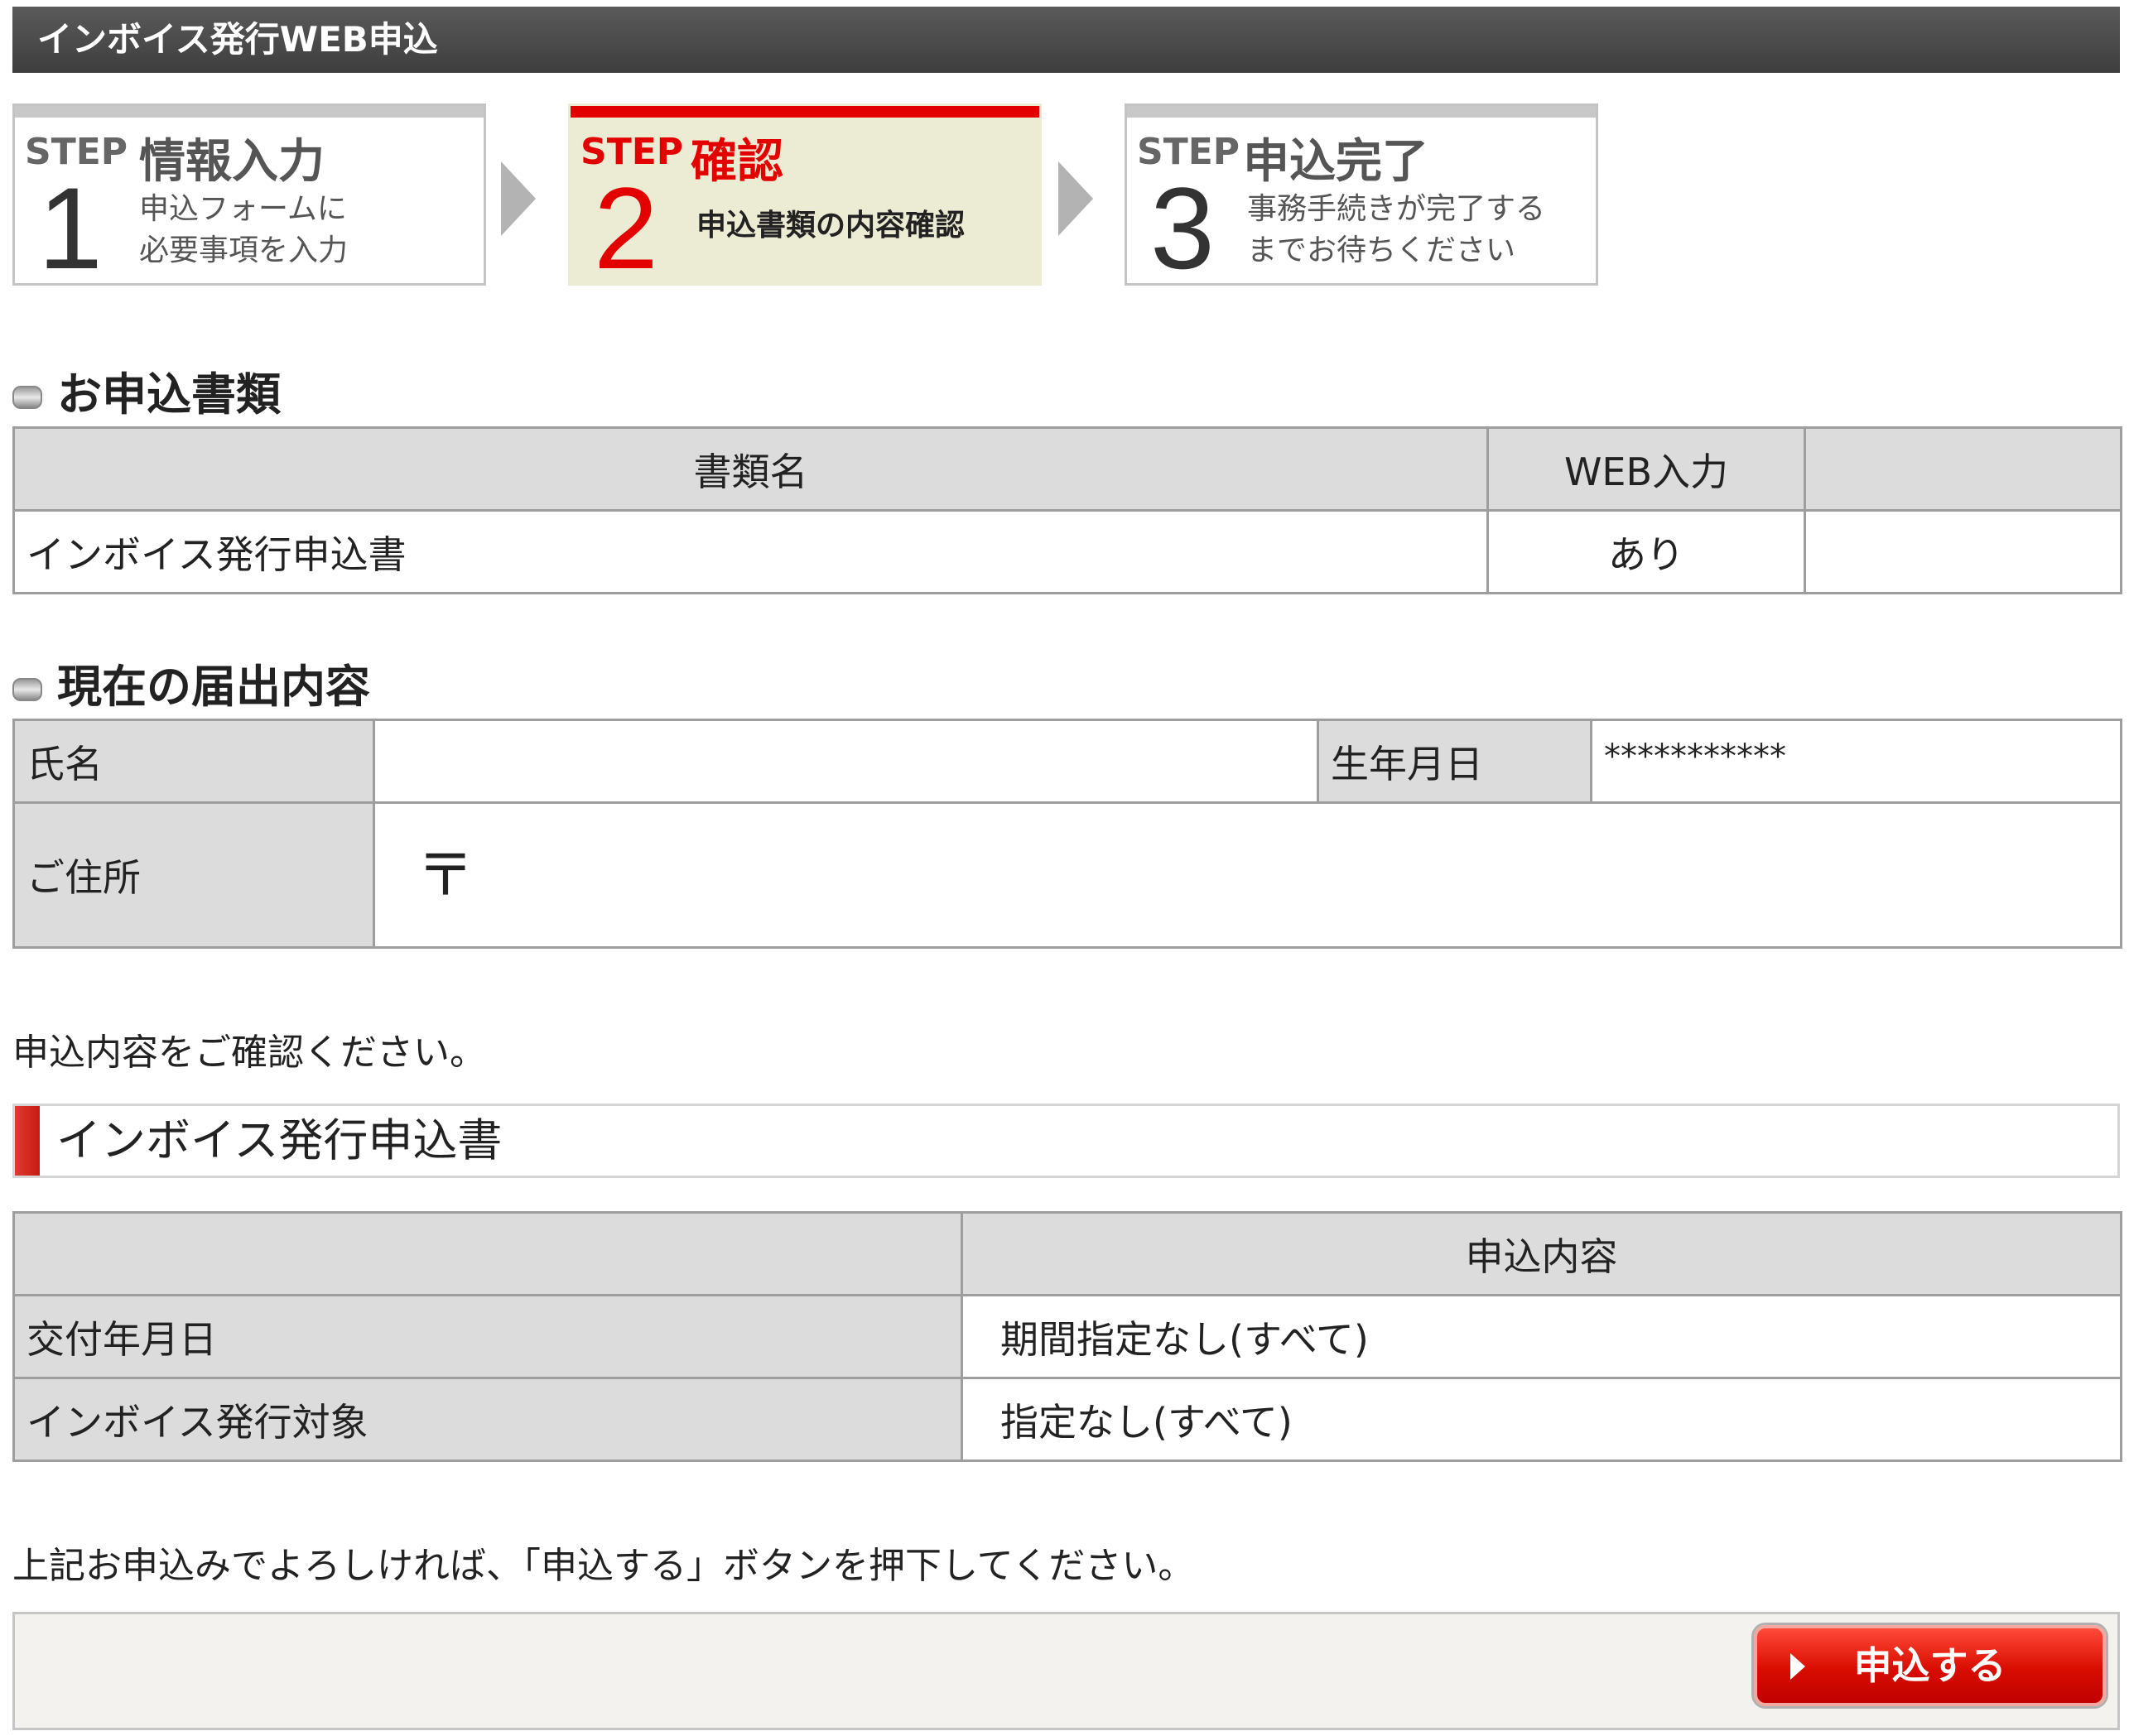  I want to click on issue-date-value: 期間指定なし(すべて), so click(1542, 1336).